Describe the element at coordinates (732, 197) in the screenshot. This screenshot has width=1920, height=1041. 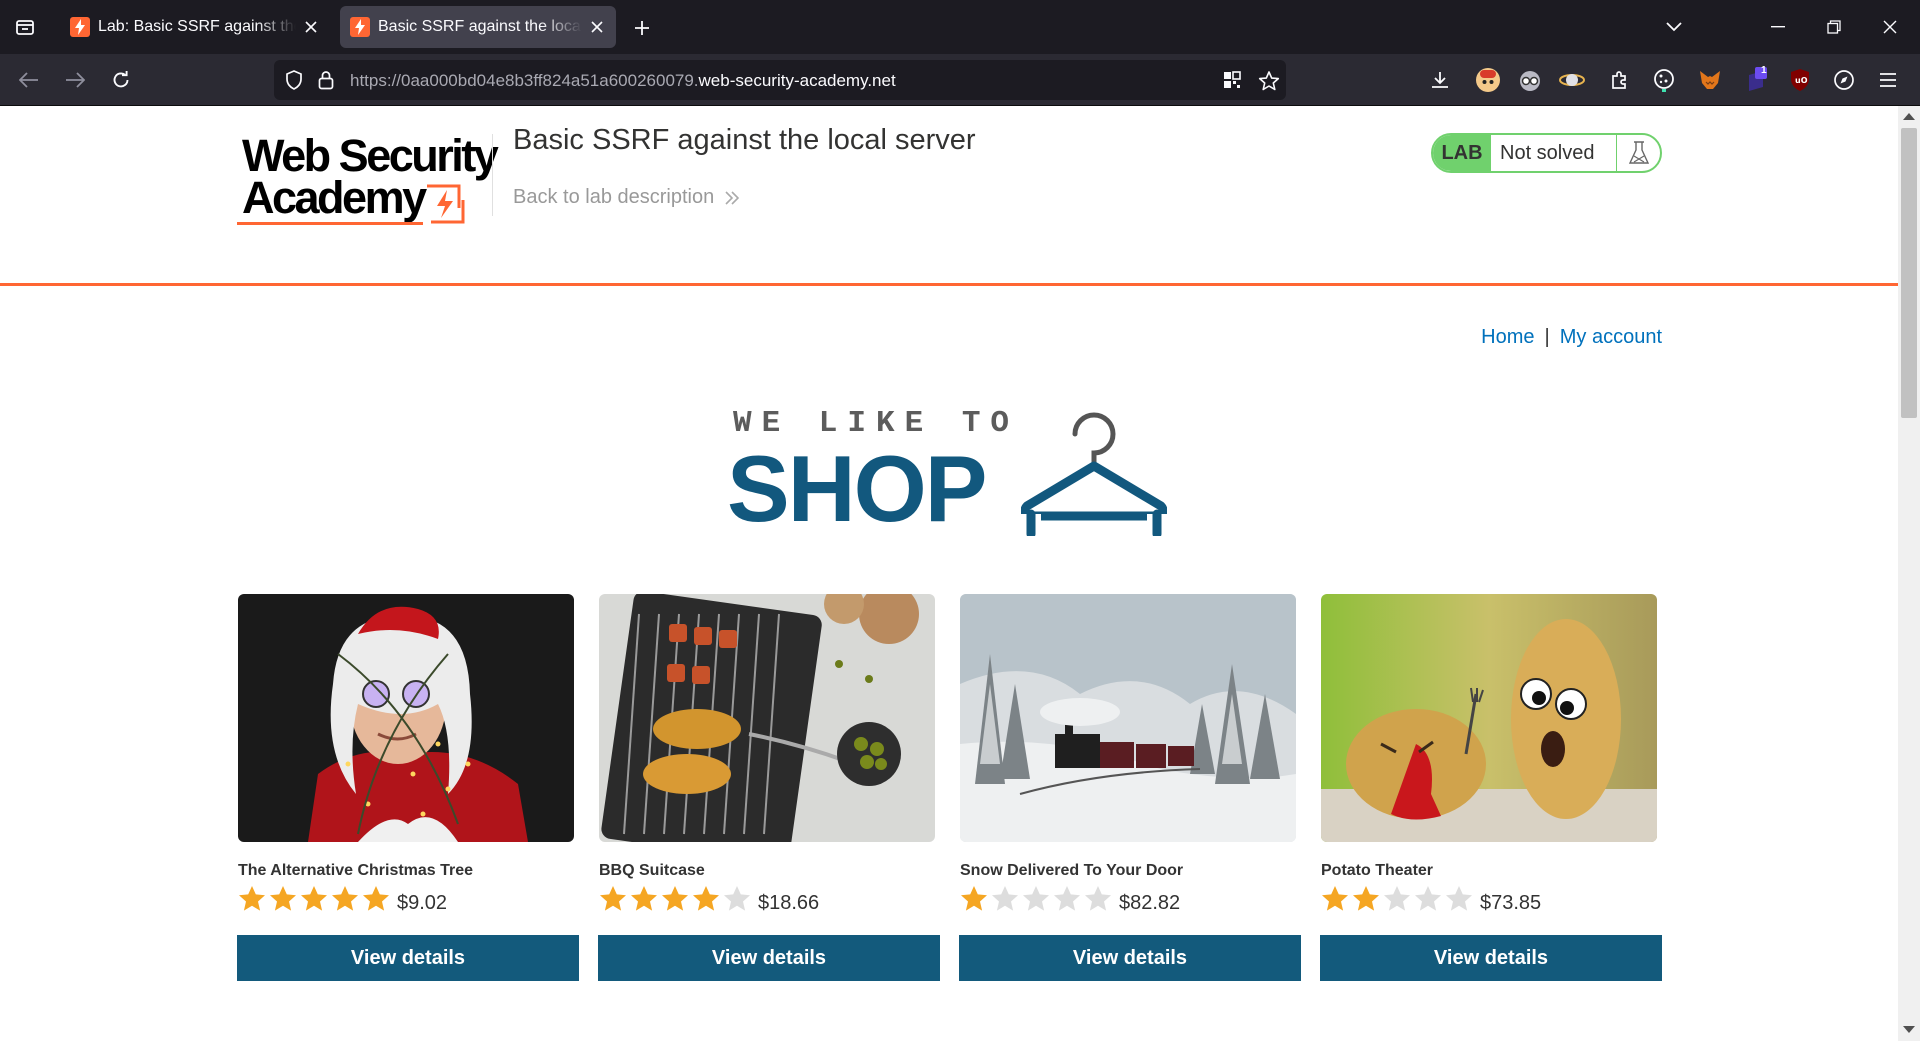
I see `double-chevron-right-icon` at that location.